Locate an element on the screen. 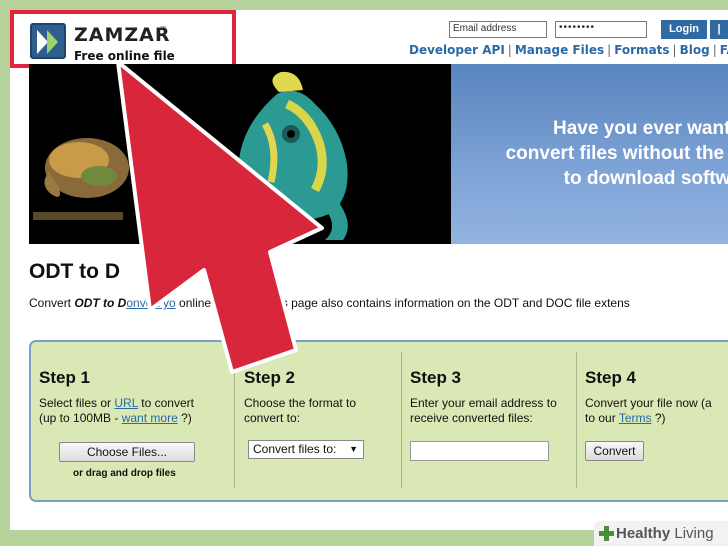 The image size is (728, 546). watermark-text: Healthy Living is located at coordinates (665, 533).